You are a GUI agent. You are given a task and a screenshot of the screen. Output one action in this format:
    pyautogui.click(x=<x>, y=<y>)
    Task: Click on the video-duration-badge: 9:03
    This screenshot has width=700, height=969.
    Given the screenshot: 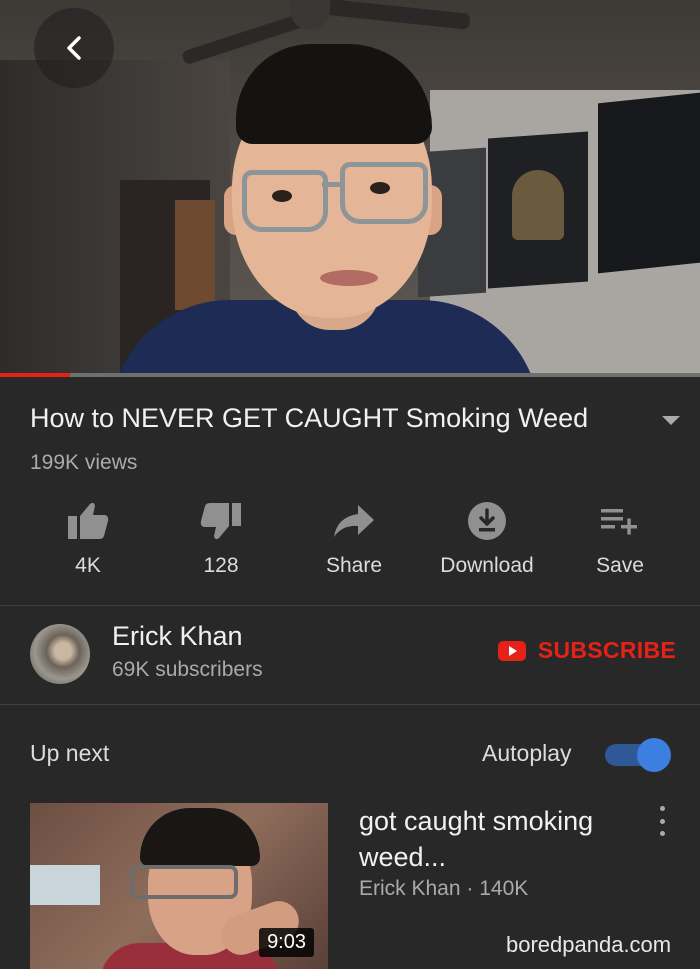 What is the action you would take?
    pyautogui.click(x=286, y=942)
    